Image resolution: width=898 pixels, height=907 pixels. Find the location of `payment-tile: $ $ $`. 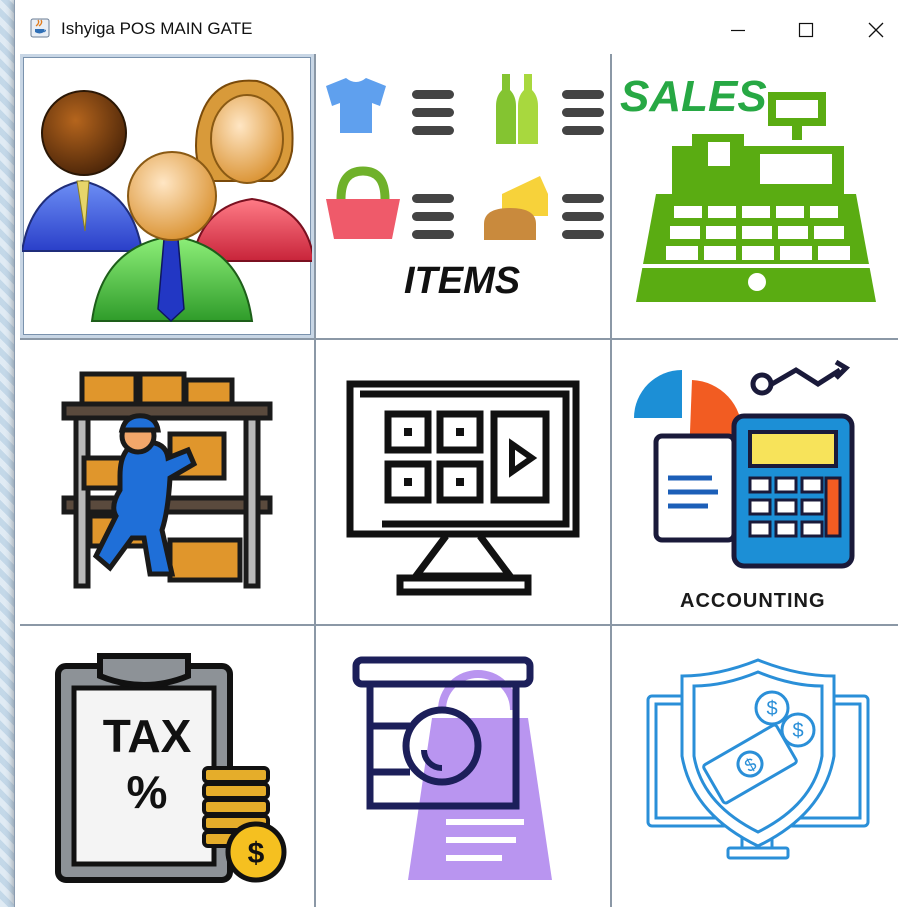

payment-tile: $ $ $ is located at coordinates (755, 766).